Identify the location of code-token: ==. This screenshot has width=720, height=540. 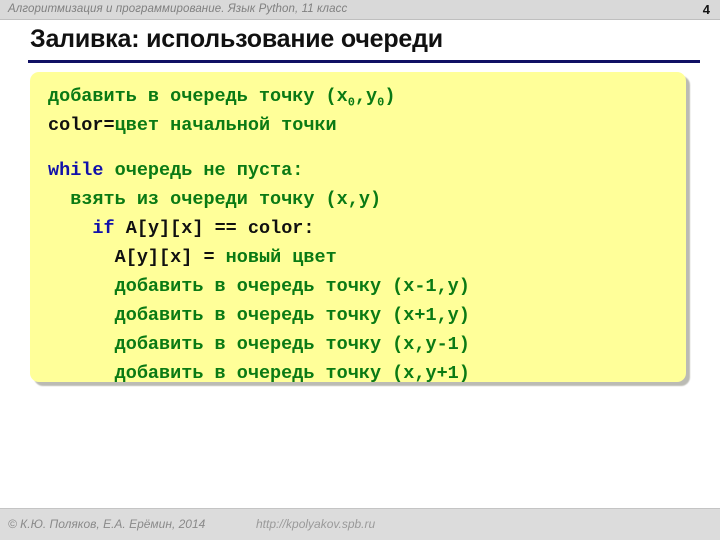
(225, 228).